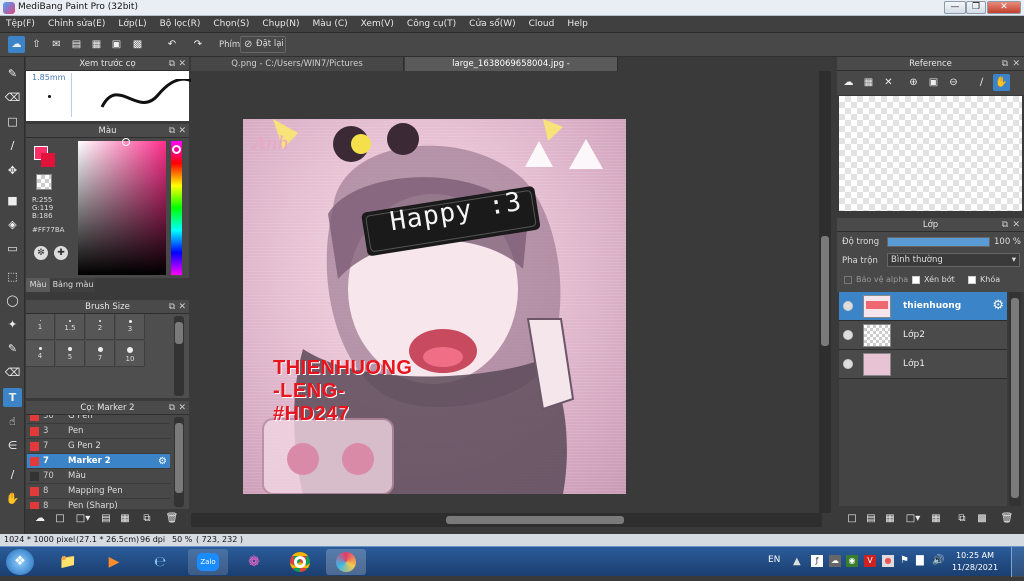 Image resolution: width=1024 pixels, height=581 pixels. I want to click on palette-wheel-icon: ✼, so click(41, 253).